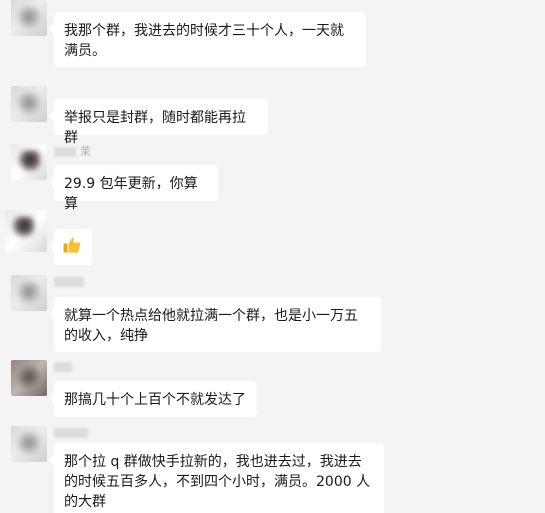  I want to click on message-text: 我那个群，我进去的时候才三十个人，一天就满员。, so click(204, 41).